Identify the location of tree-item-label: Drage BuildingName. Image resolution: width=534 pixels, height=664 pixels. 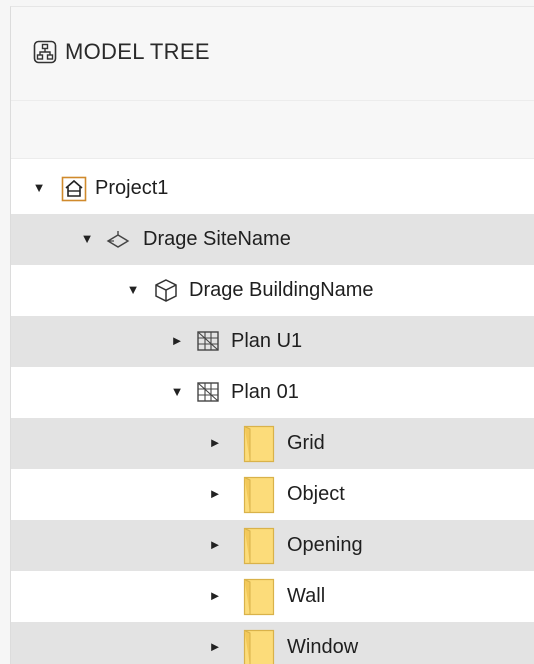
(281, 290).